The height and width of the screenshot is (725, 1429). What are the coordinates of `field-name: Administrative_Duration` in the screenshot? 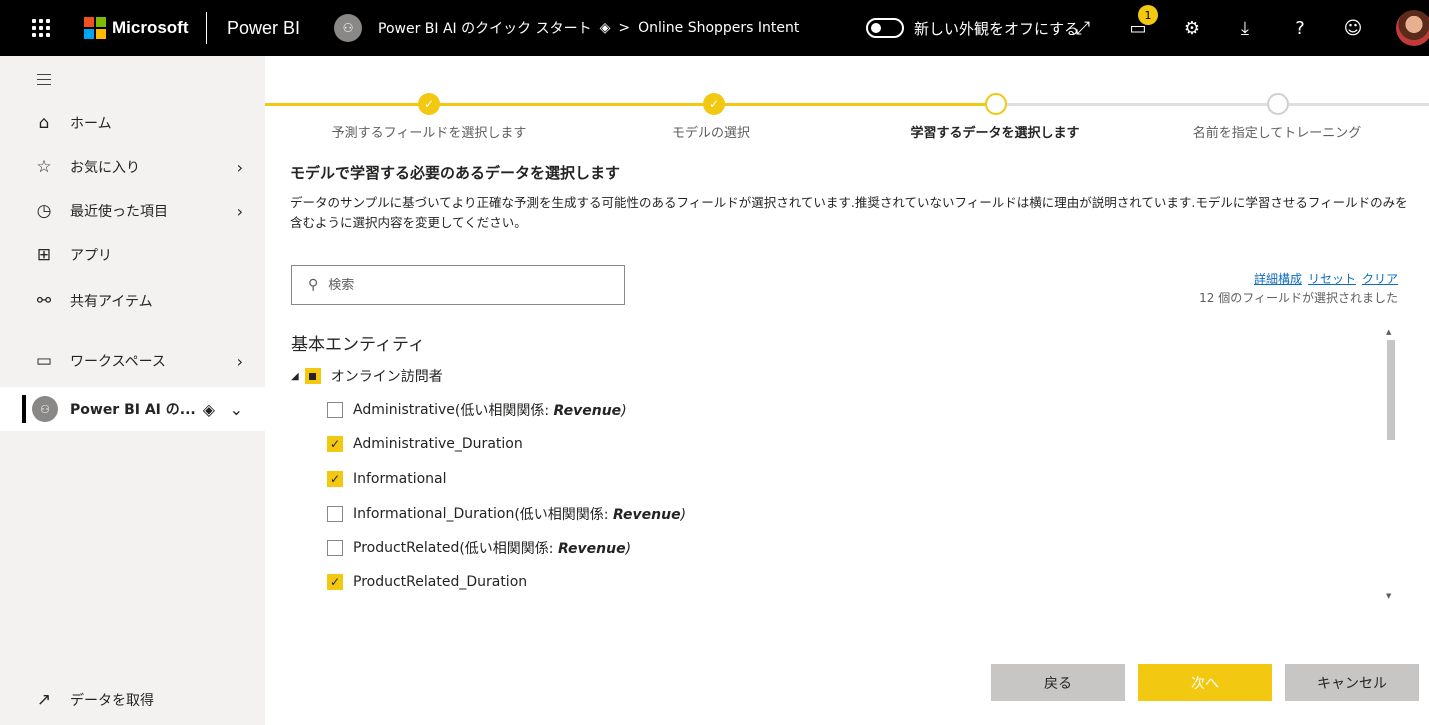 It's located at (438, 444).